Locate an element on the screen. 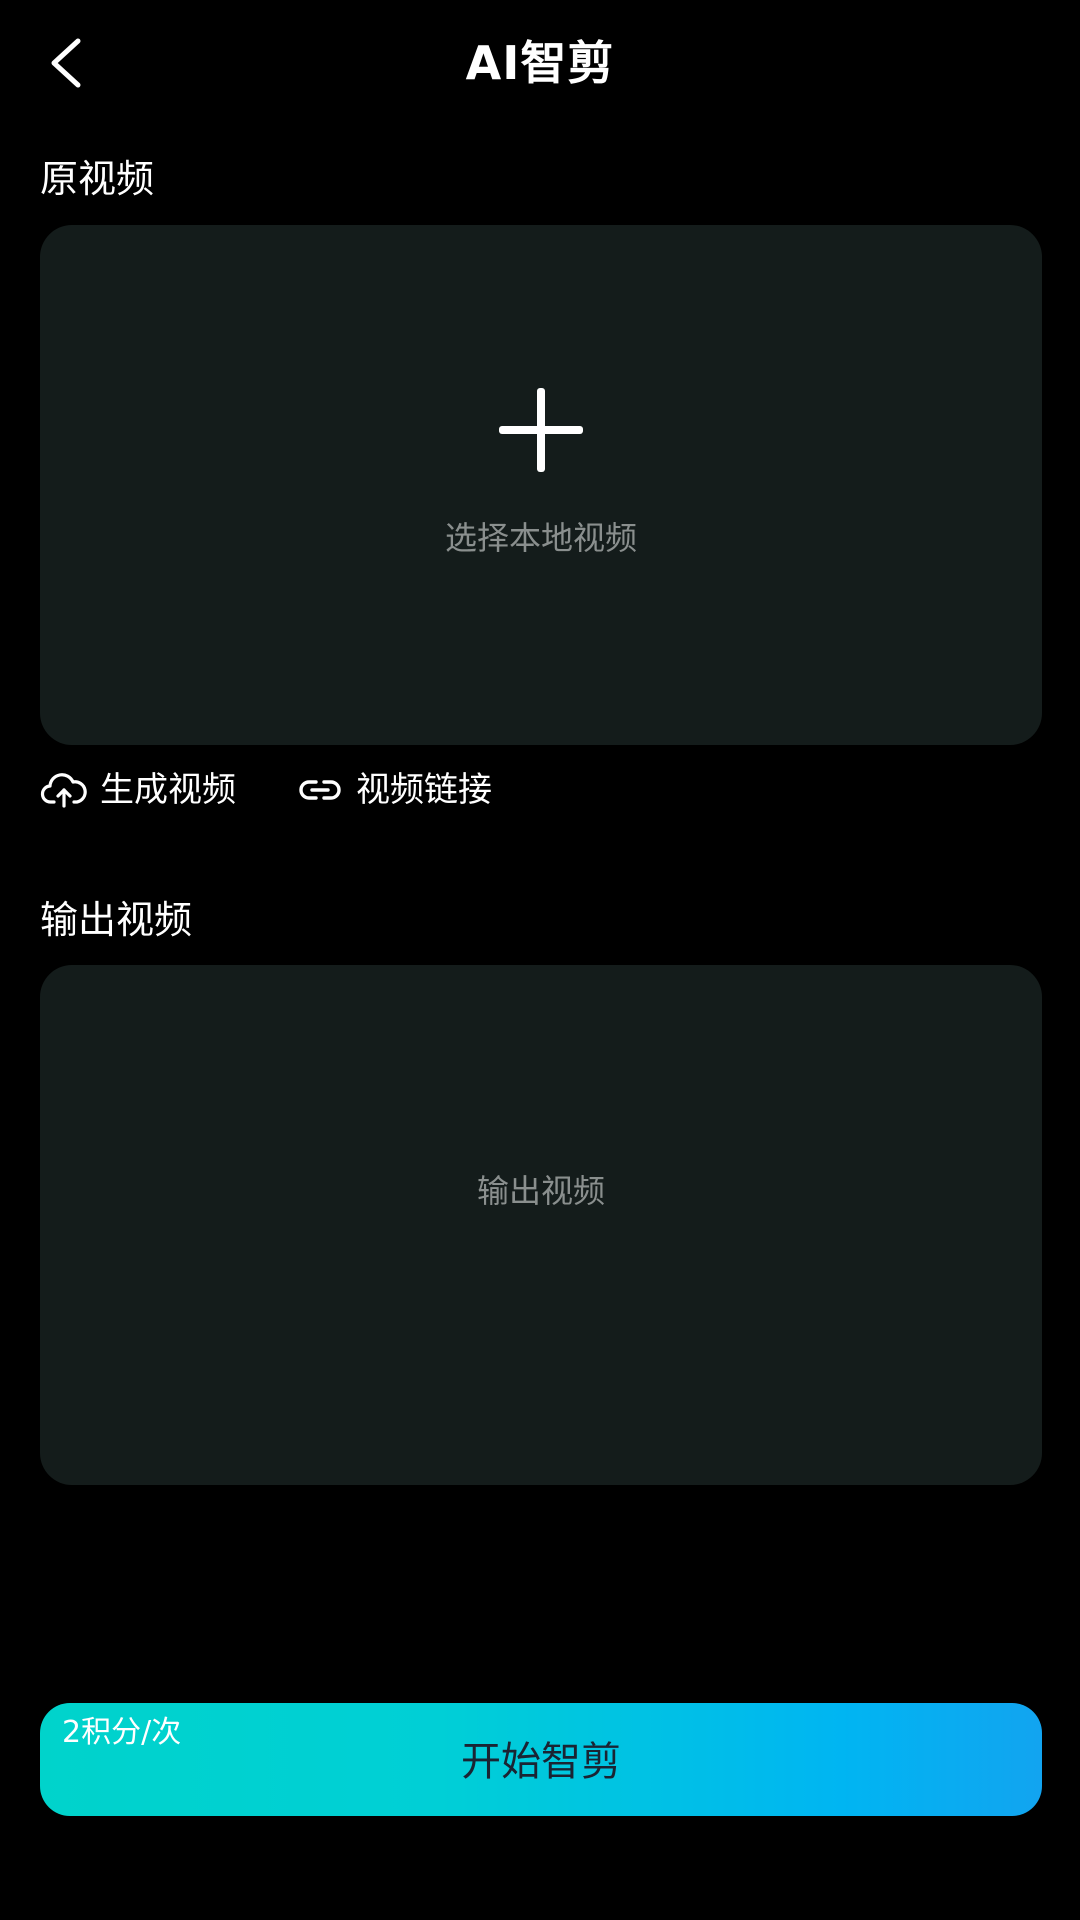  start-smart-edit-button: 2积分/次 开始智剪 is located at coordinates (541, 1759).